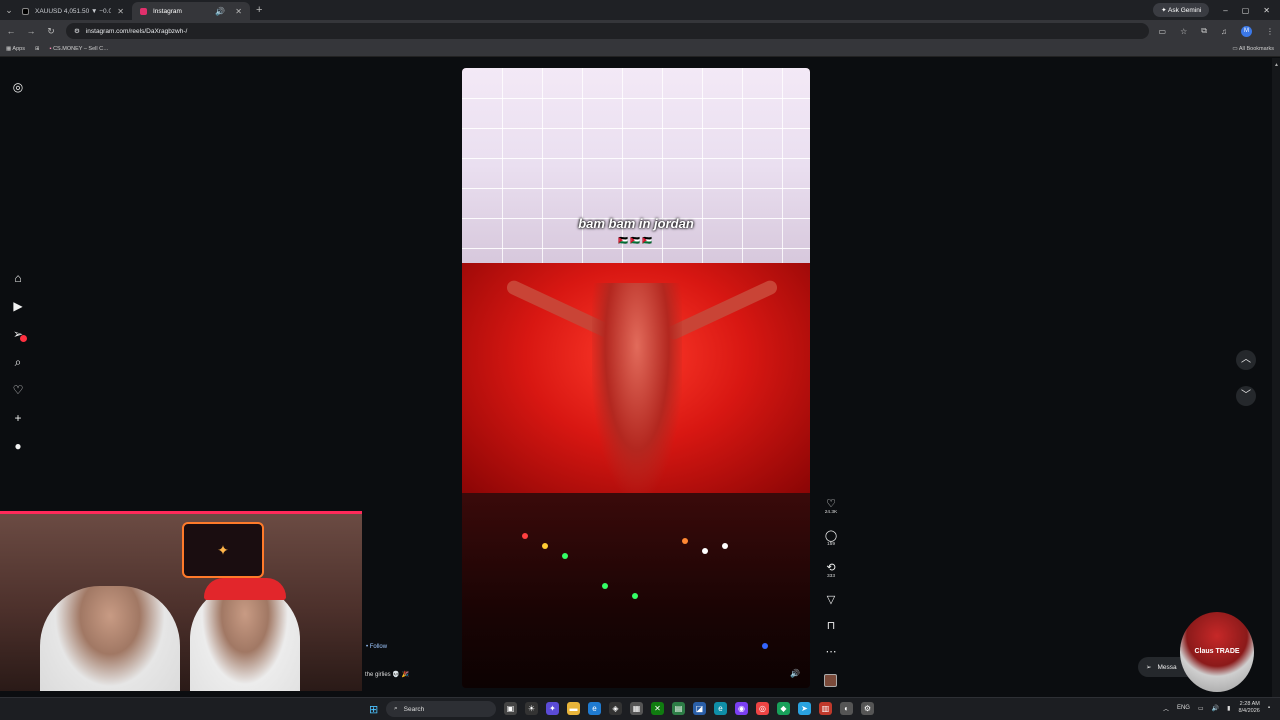 This screenshot has width=1280, height=720. What do you see at coordinates (1246, 396) in the screenshot?
I see `next-reel-button: ﹀` at bounding box center [1246, 396].